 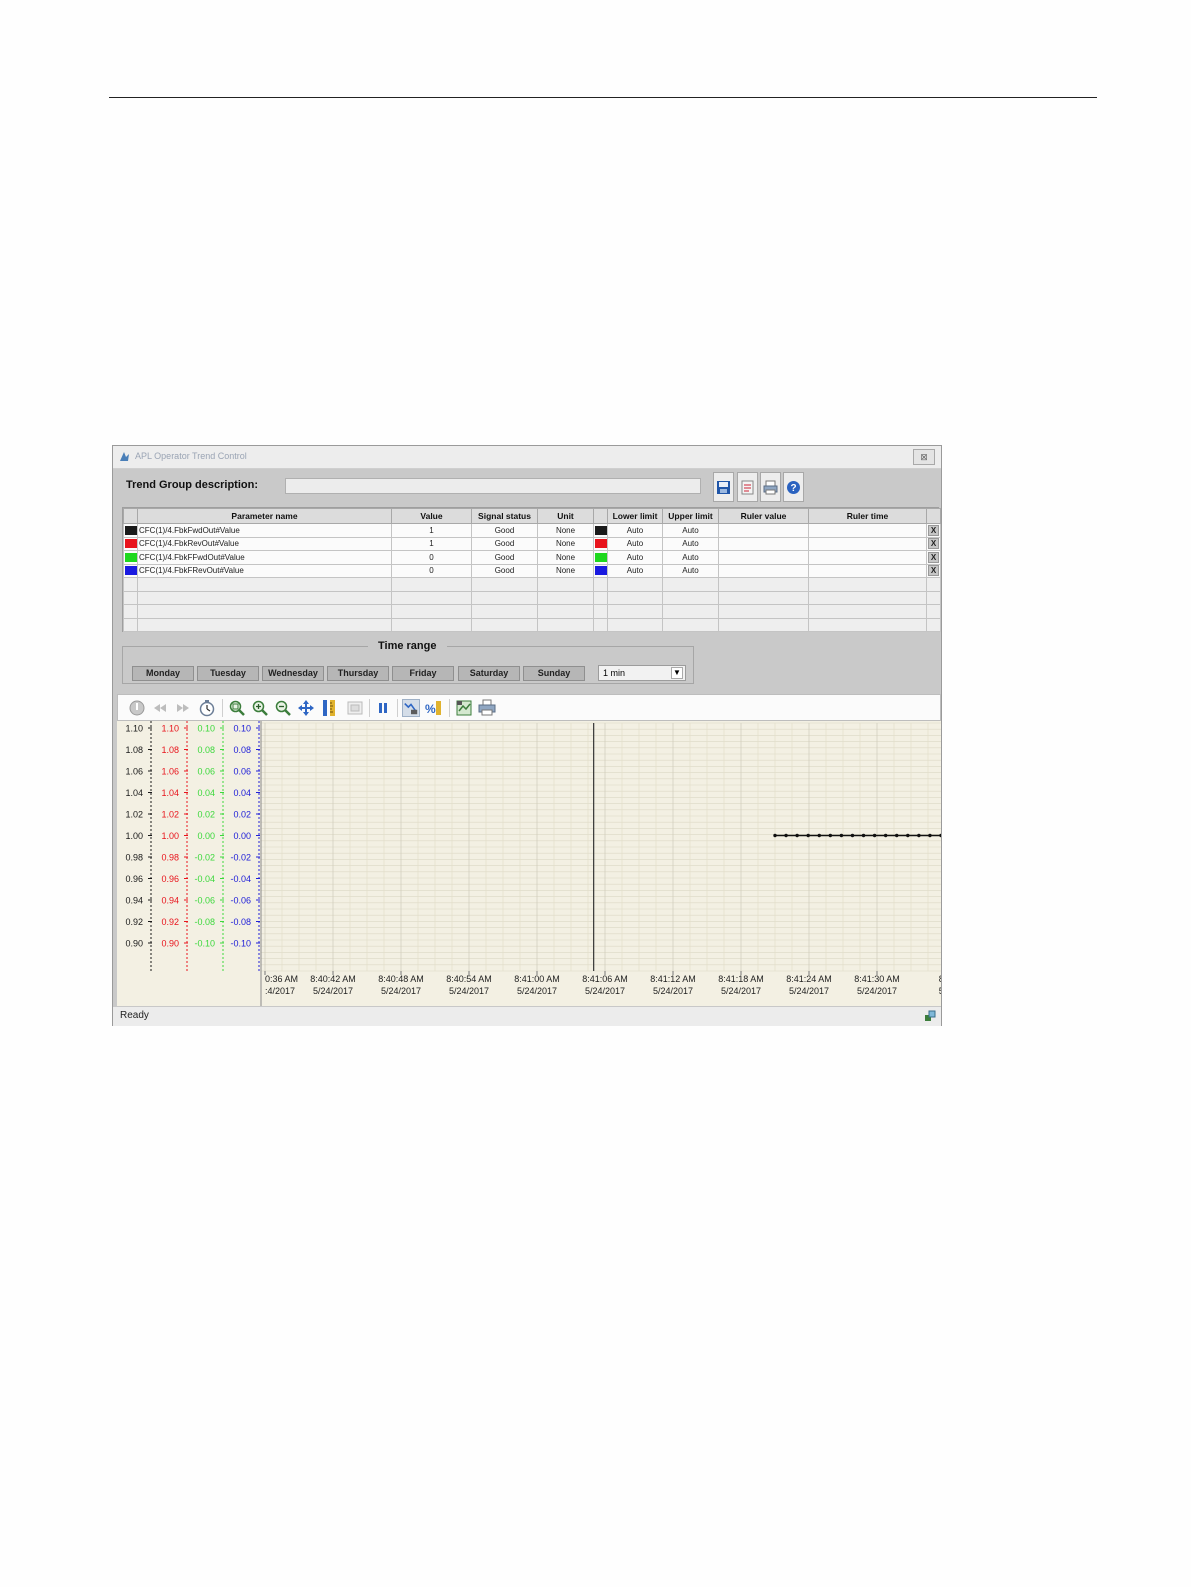 What do you see at coordinates (306, 708) in the screenshot?
I see `move-icon` at bounding box center [306, 708].